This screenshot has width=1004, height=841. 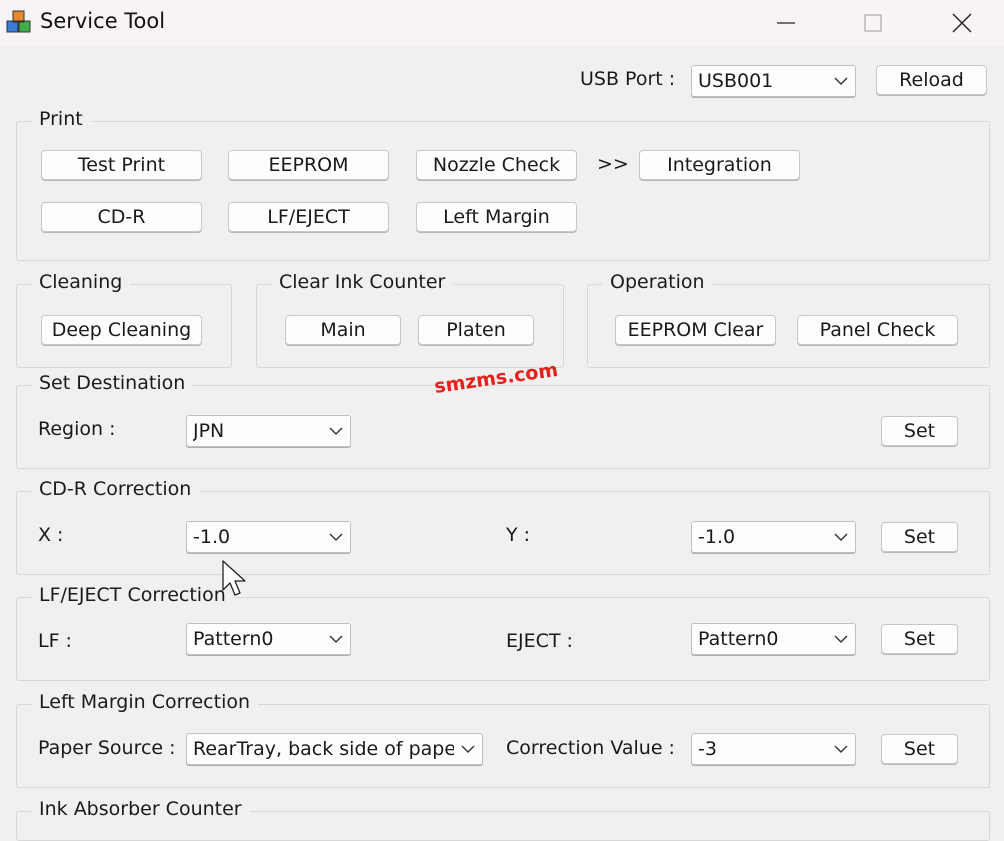 I want to click on title-bar: Service Tool, so click(x=502, y=23).